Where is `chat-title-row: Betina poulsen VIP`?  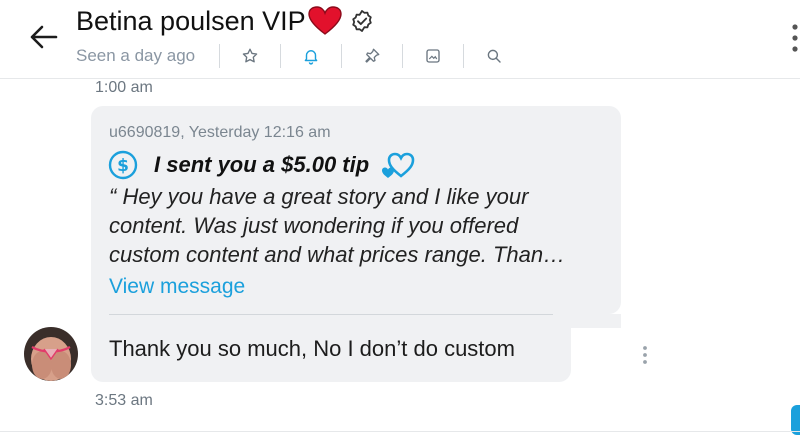
chat-title-row: Betina poulsen VIP is located at coordinates (225, 21).